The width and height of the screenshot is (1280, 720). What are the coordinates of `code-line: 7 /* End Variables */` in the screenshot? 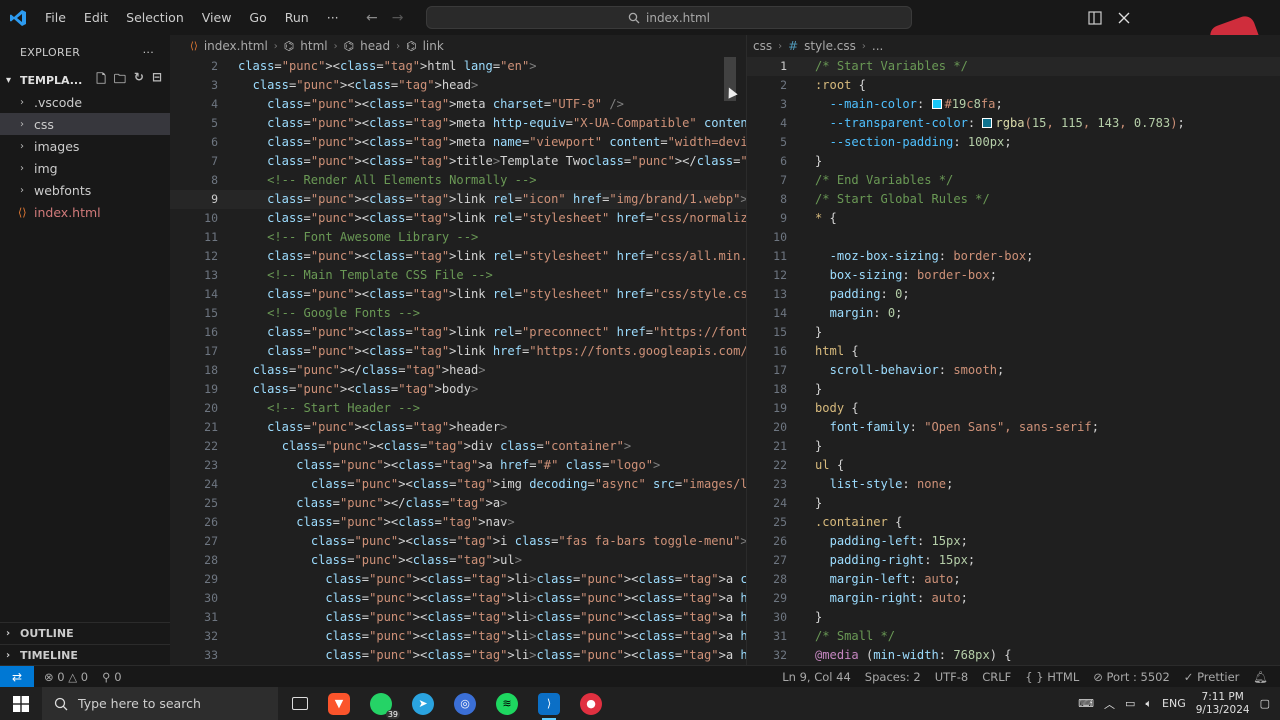 It's located at (1013, 180).